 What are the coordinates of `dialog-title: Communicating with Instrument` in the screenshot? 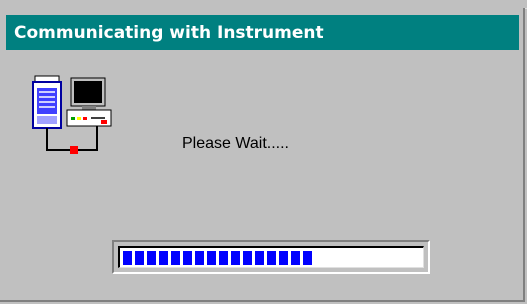 It's located at (169, 32).